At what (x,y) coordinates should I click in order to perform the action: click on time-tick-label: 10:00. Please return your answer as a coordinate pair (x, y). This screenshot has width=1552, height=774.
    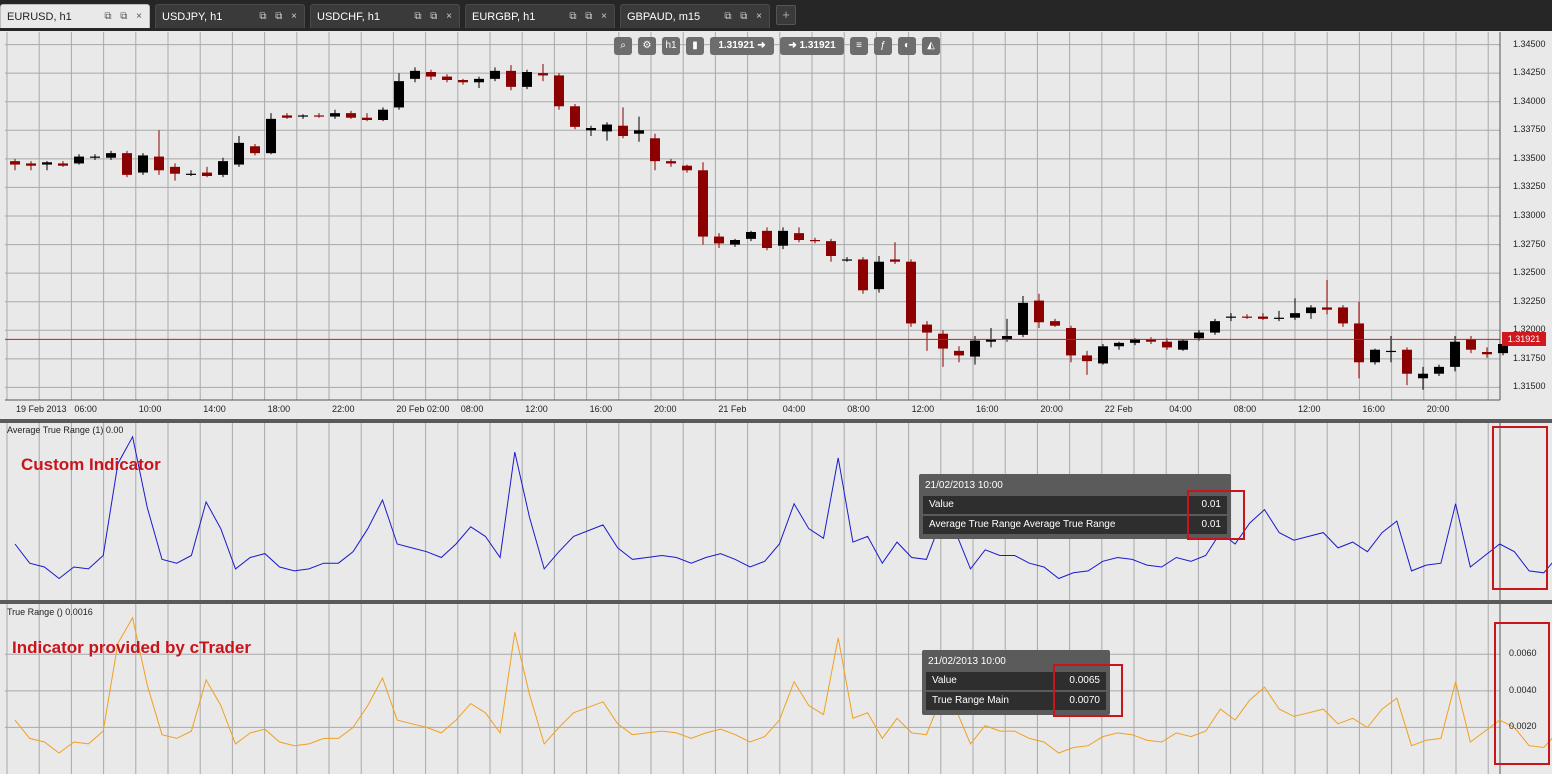
    Looking at the image, I should click on (150, 409).